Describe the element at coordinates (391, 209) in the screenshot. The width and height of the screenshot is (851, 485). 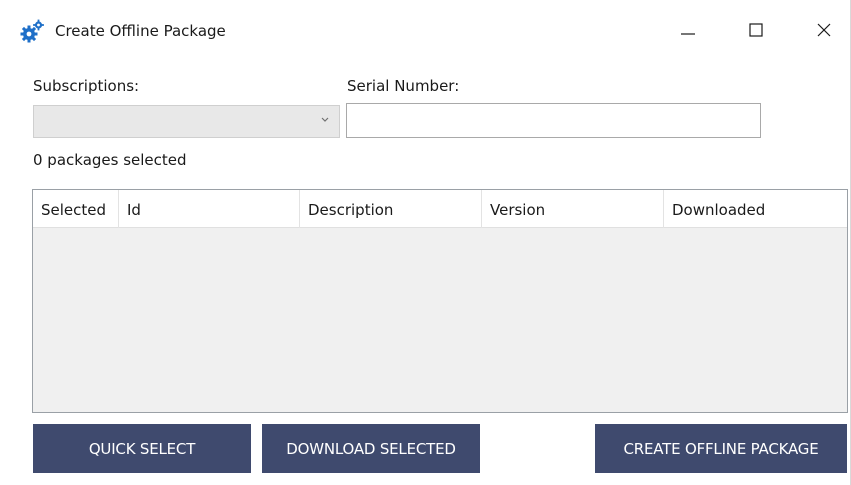
I see `column-header-description: Description` at that location.